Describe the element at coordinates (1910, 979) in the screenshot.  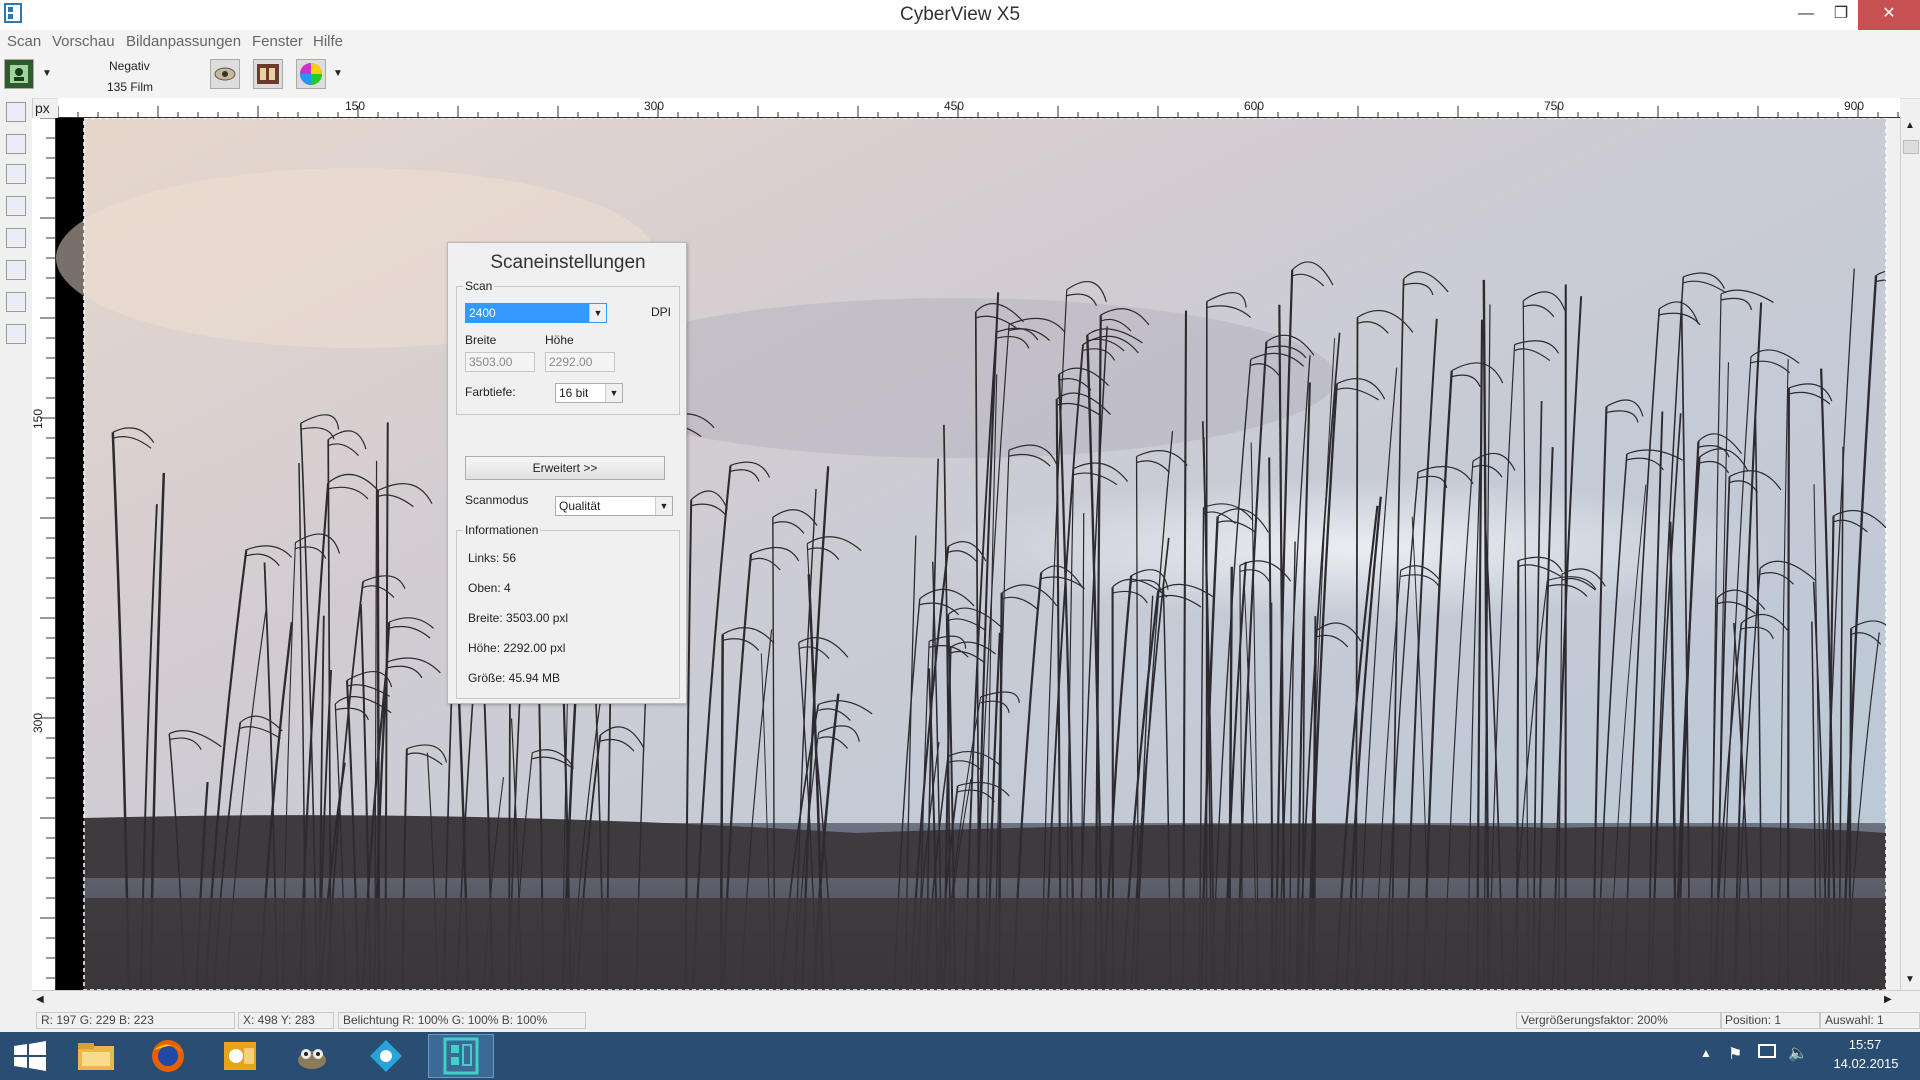
I see `scroll-down-icon: ▼` at that location.